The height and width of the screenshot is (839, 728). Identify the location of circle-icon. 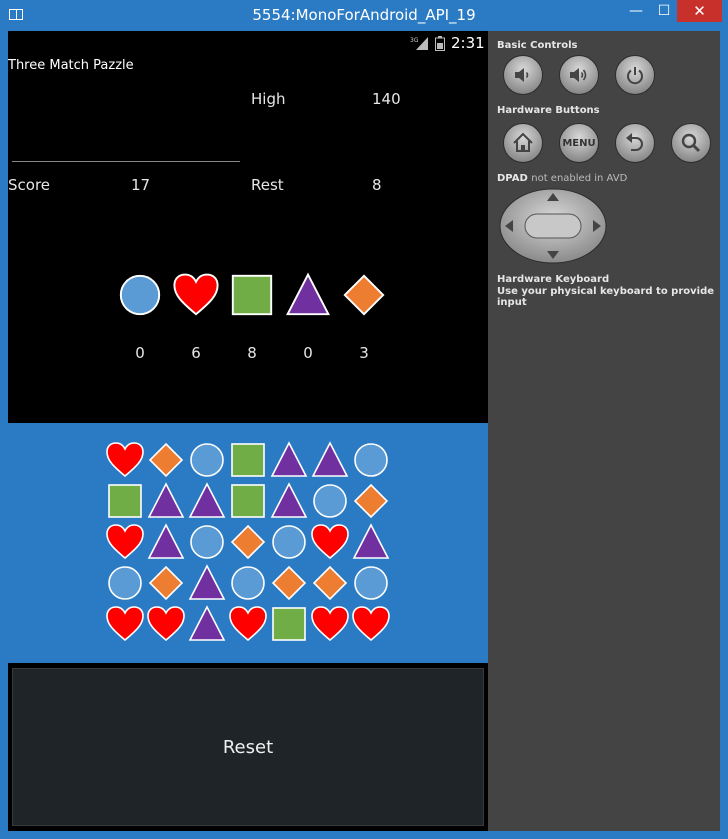
(140, 295).